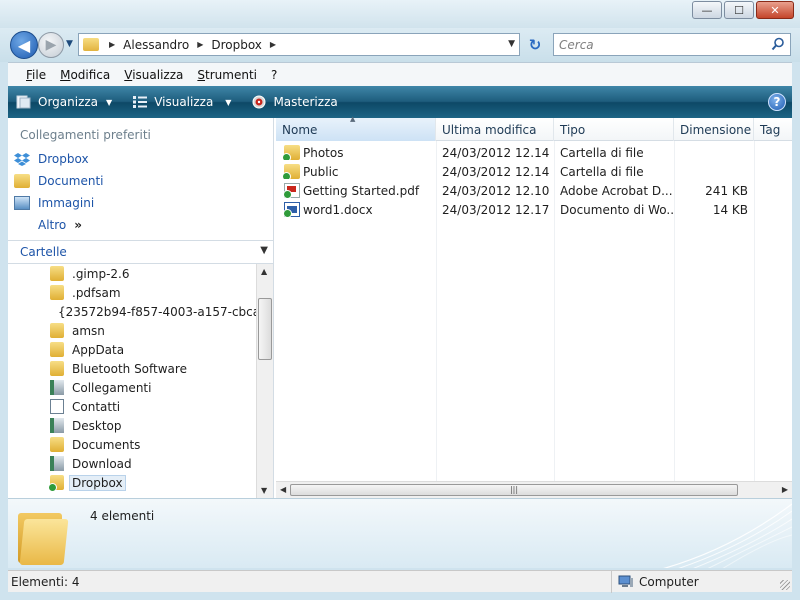  Describe the element at coordinates (264, 381) in the screenshot. I see `tree-vertical-scrollbar: ▲ ▼` at that location.